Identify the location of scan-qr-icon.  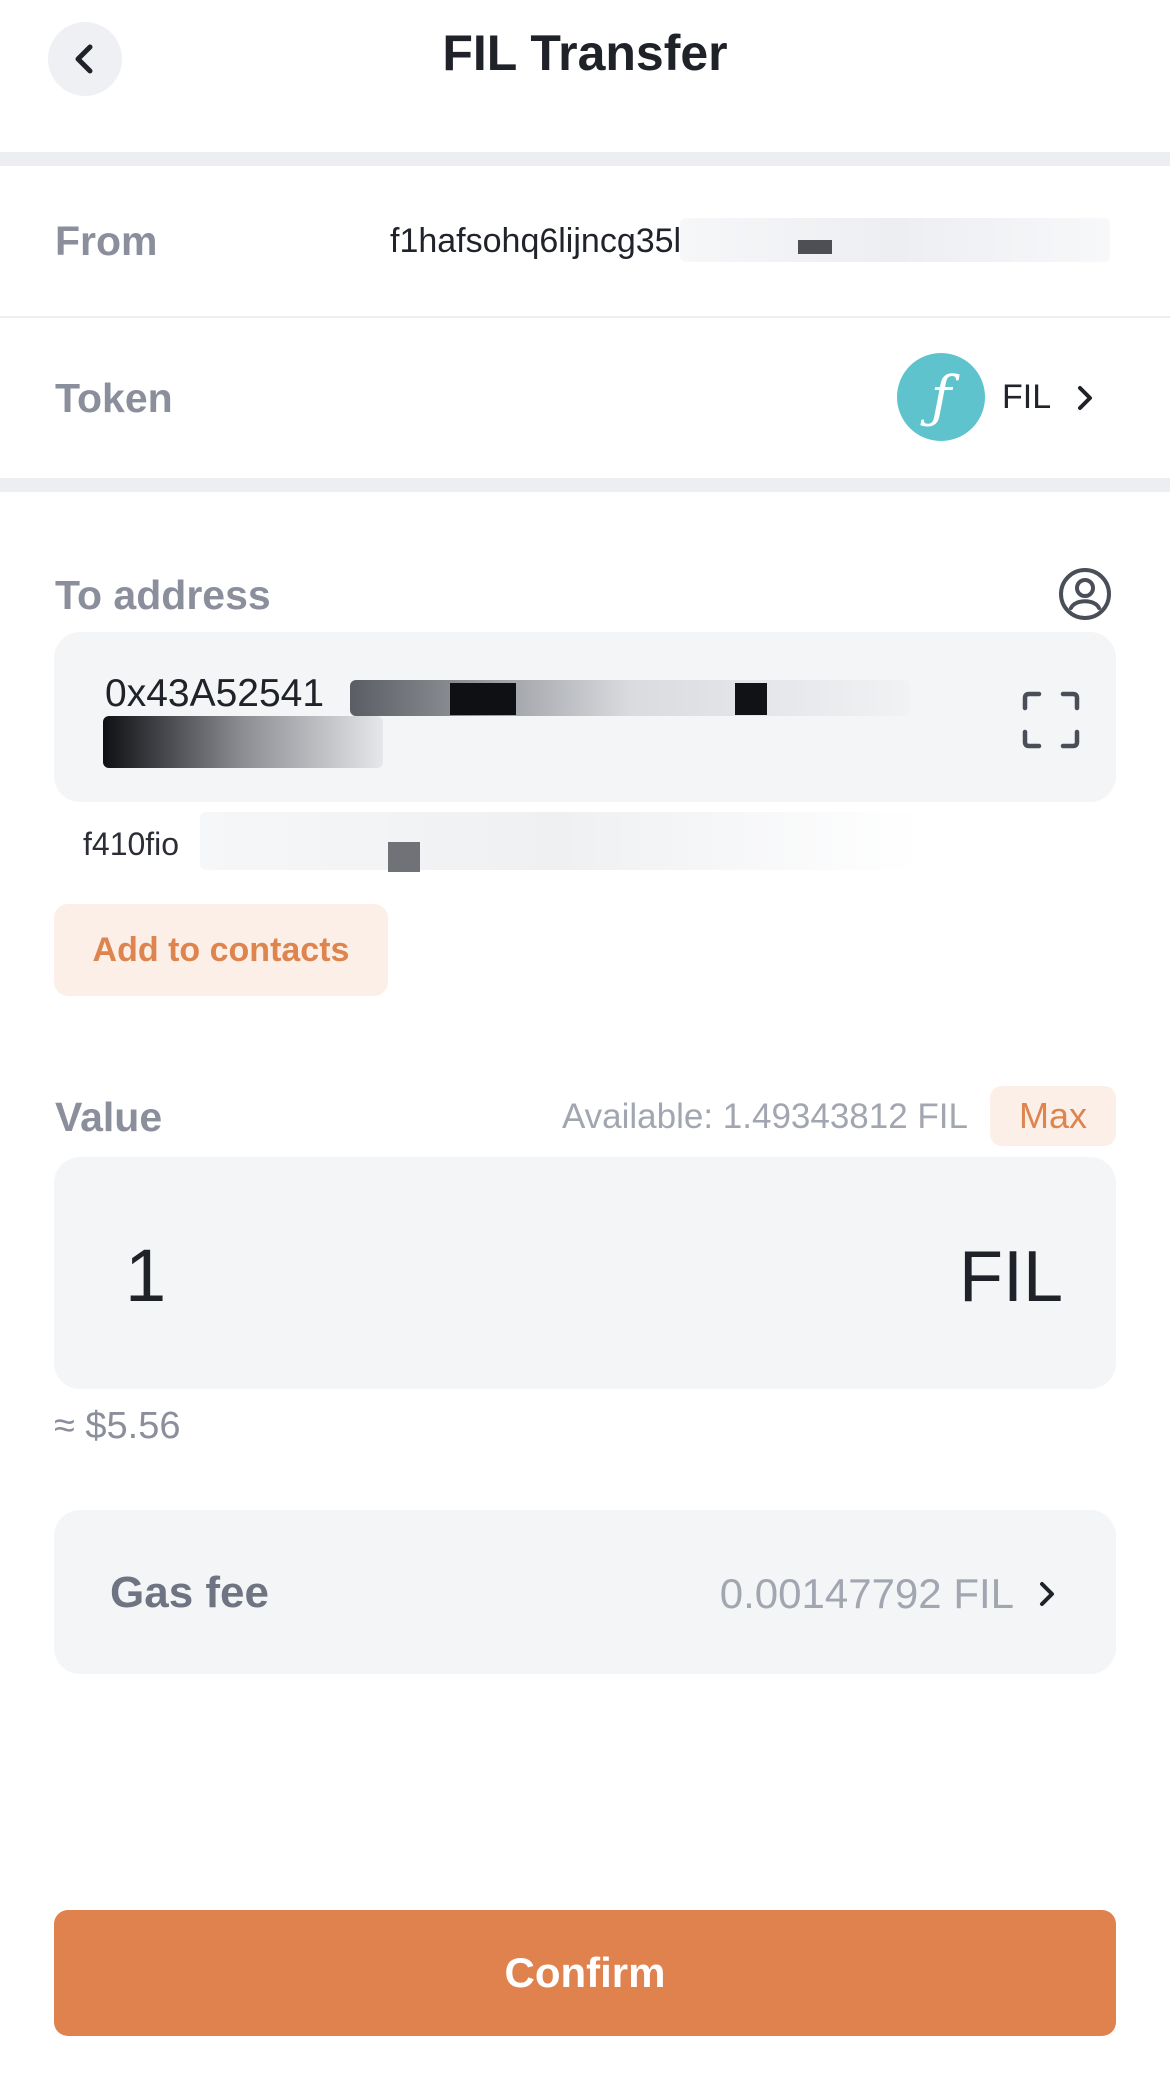
(1051, 720).